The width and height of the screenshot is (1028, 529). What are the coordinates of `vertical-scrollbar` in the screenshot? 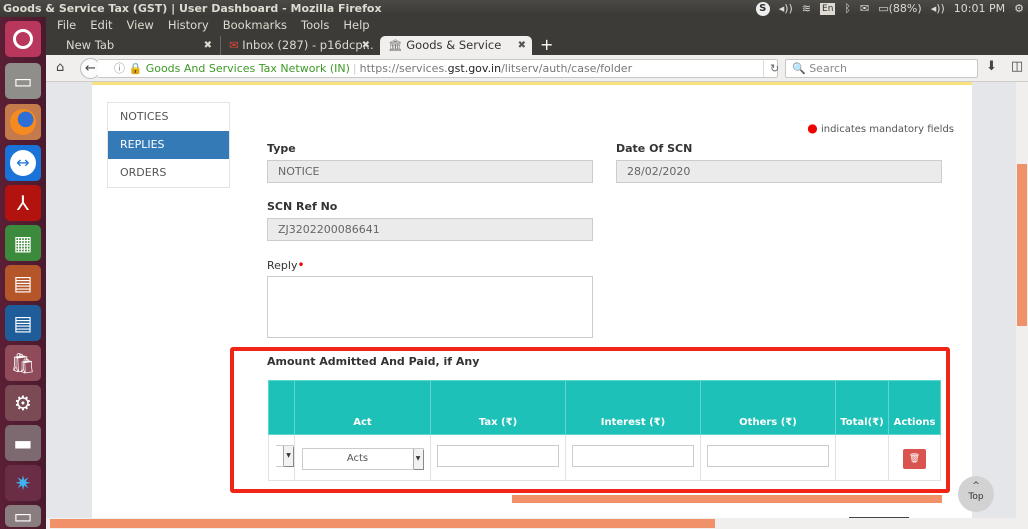 It's located at (1022, 300).